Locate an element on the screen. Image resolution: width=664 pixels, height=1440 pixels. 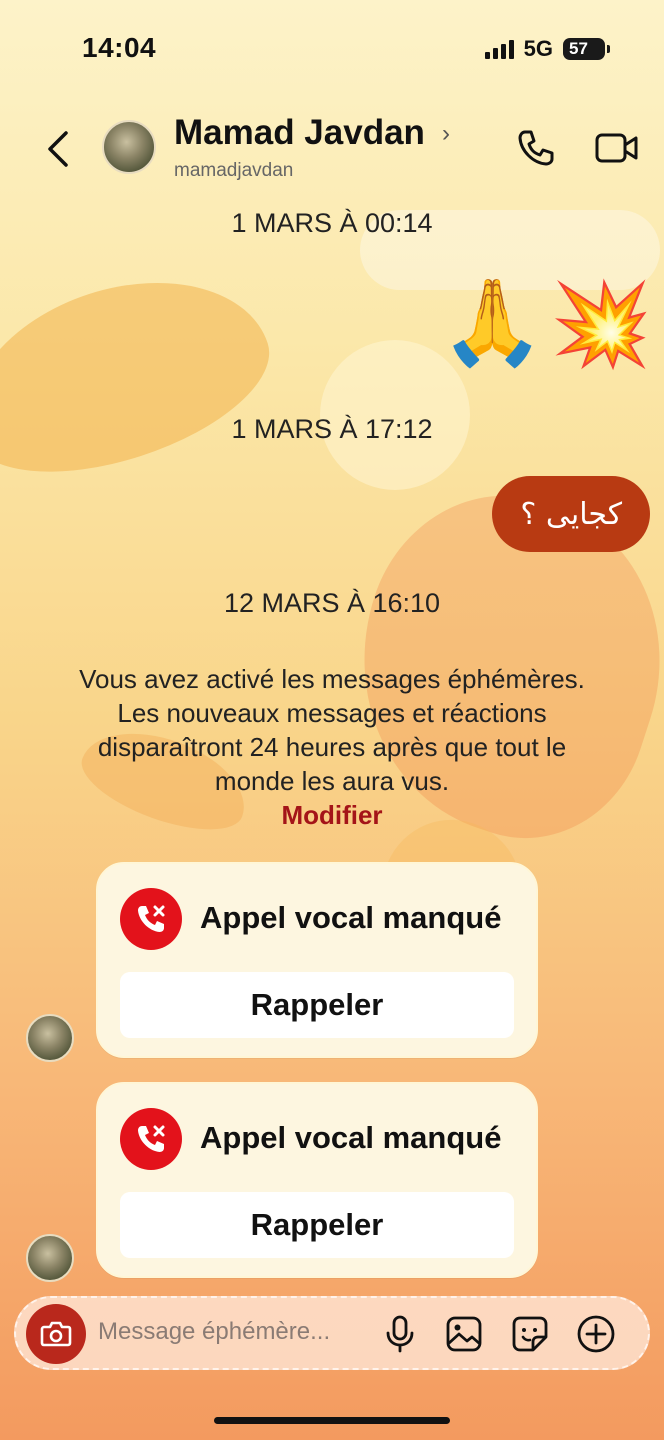
contact-name: Mamad Javdan is located at coordinates (299, 133).